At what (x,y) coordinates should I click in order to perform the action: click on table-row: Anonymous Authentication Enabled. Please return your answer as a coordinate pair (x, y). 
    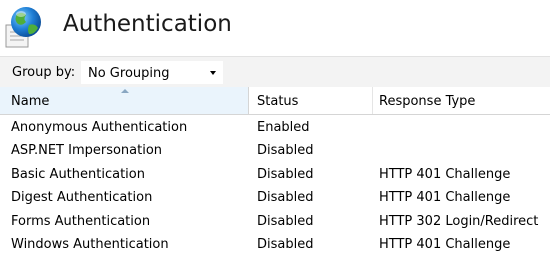
    Looking at the image, I should click on (275, 128).